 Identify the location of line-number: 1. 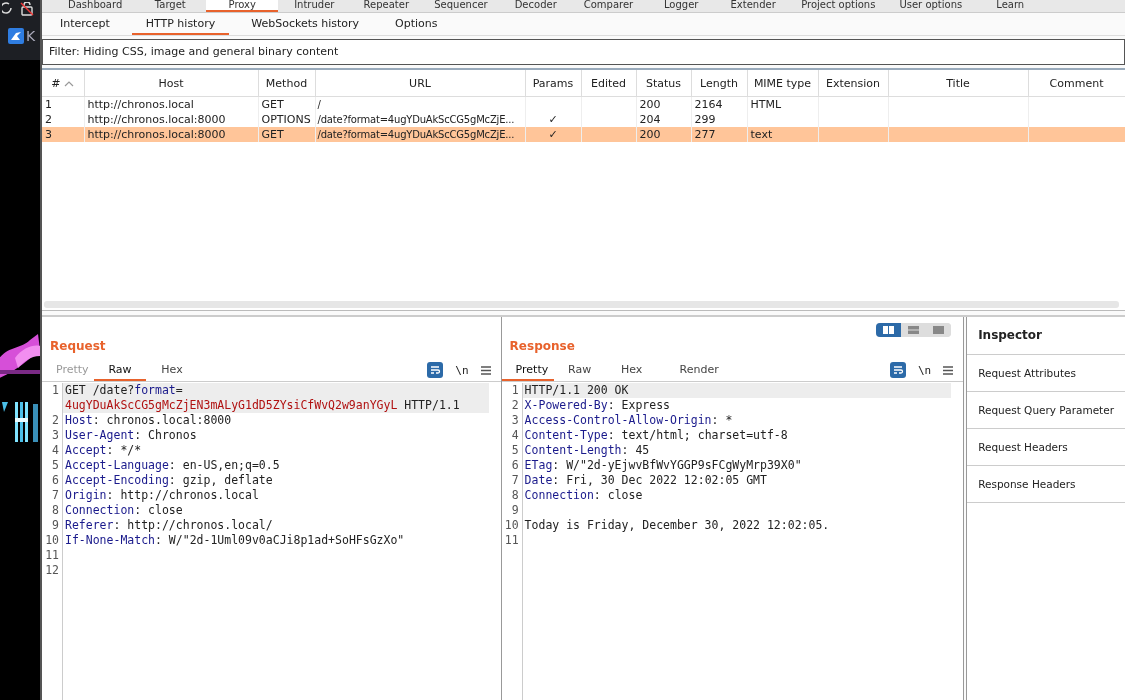
(512, 390).